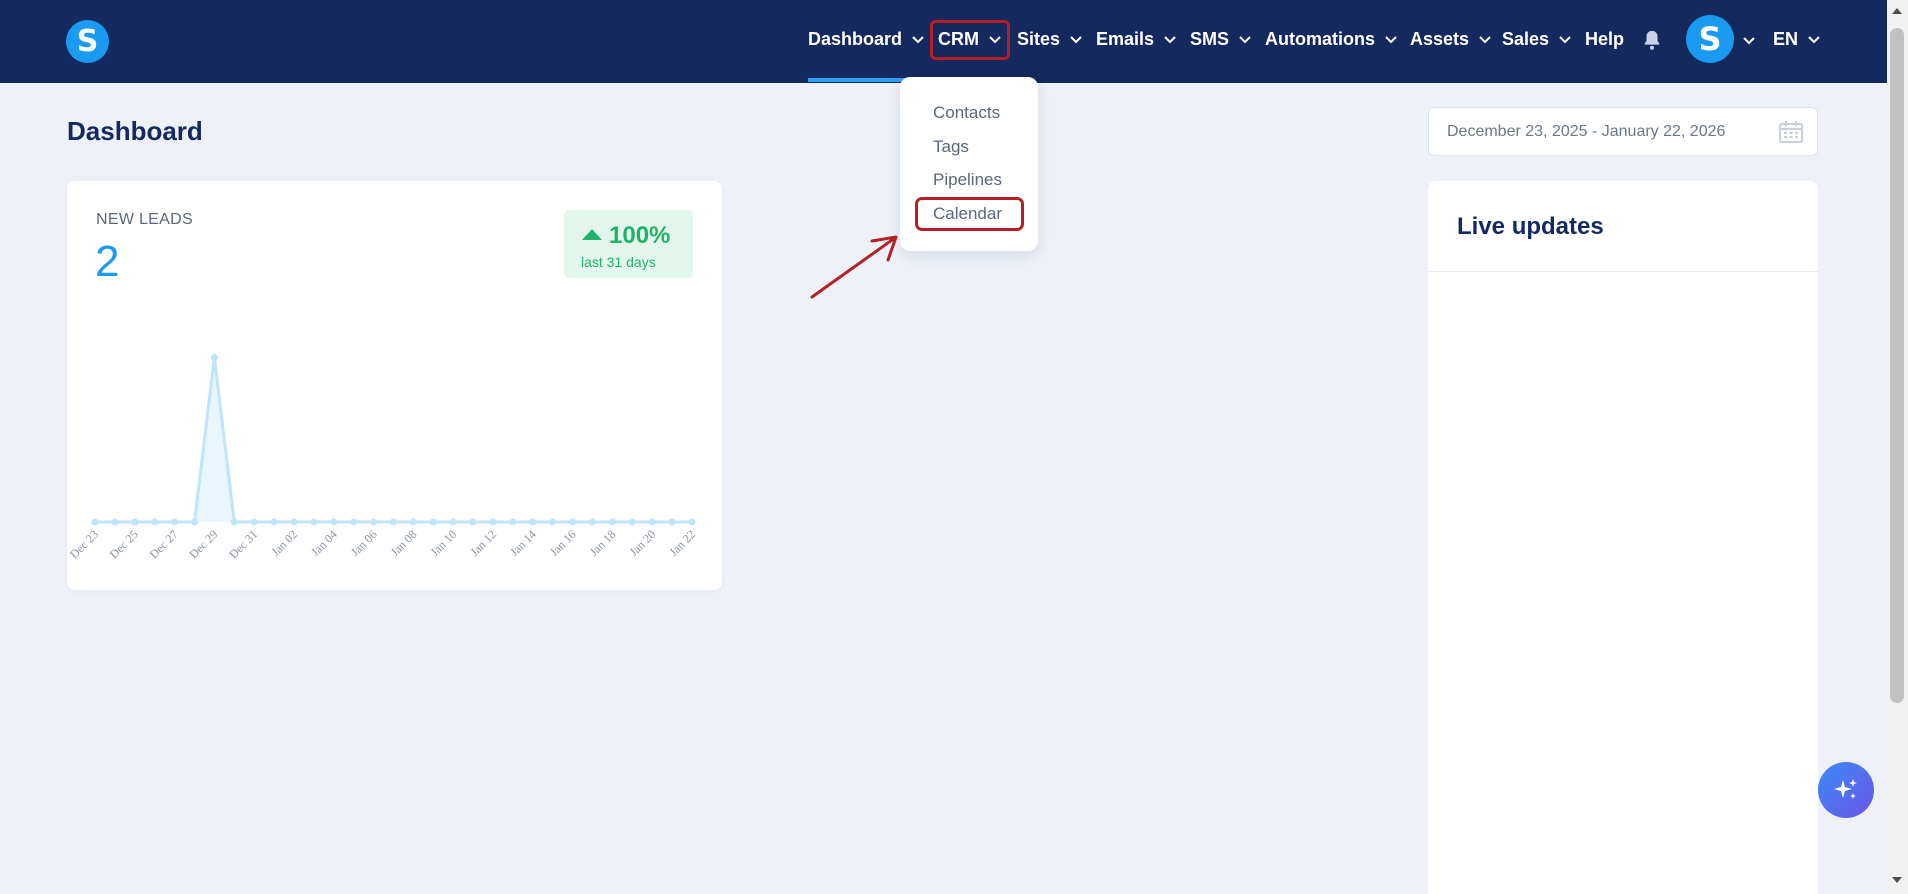 This screenshot has height=894, width=1908. Describe the element at coordinates (1897, 365) in the screenshot. I see `scrollbar-thumb` at that location.